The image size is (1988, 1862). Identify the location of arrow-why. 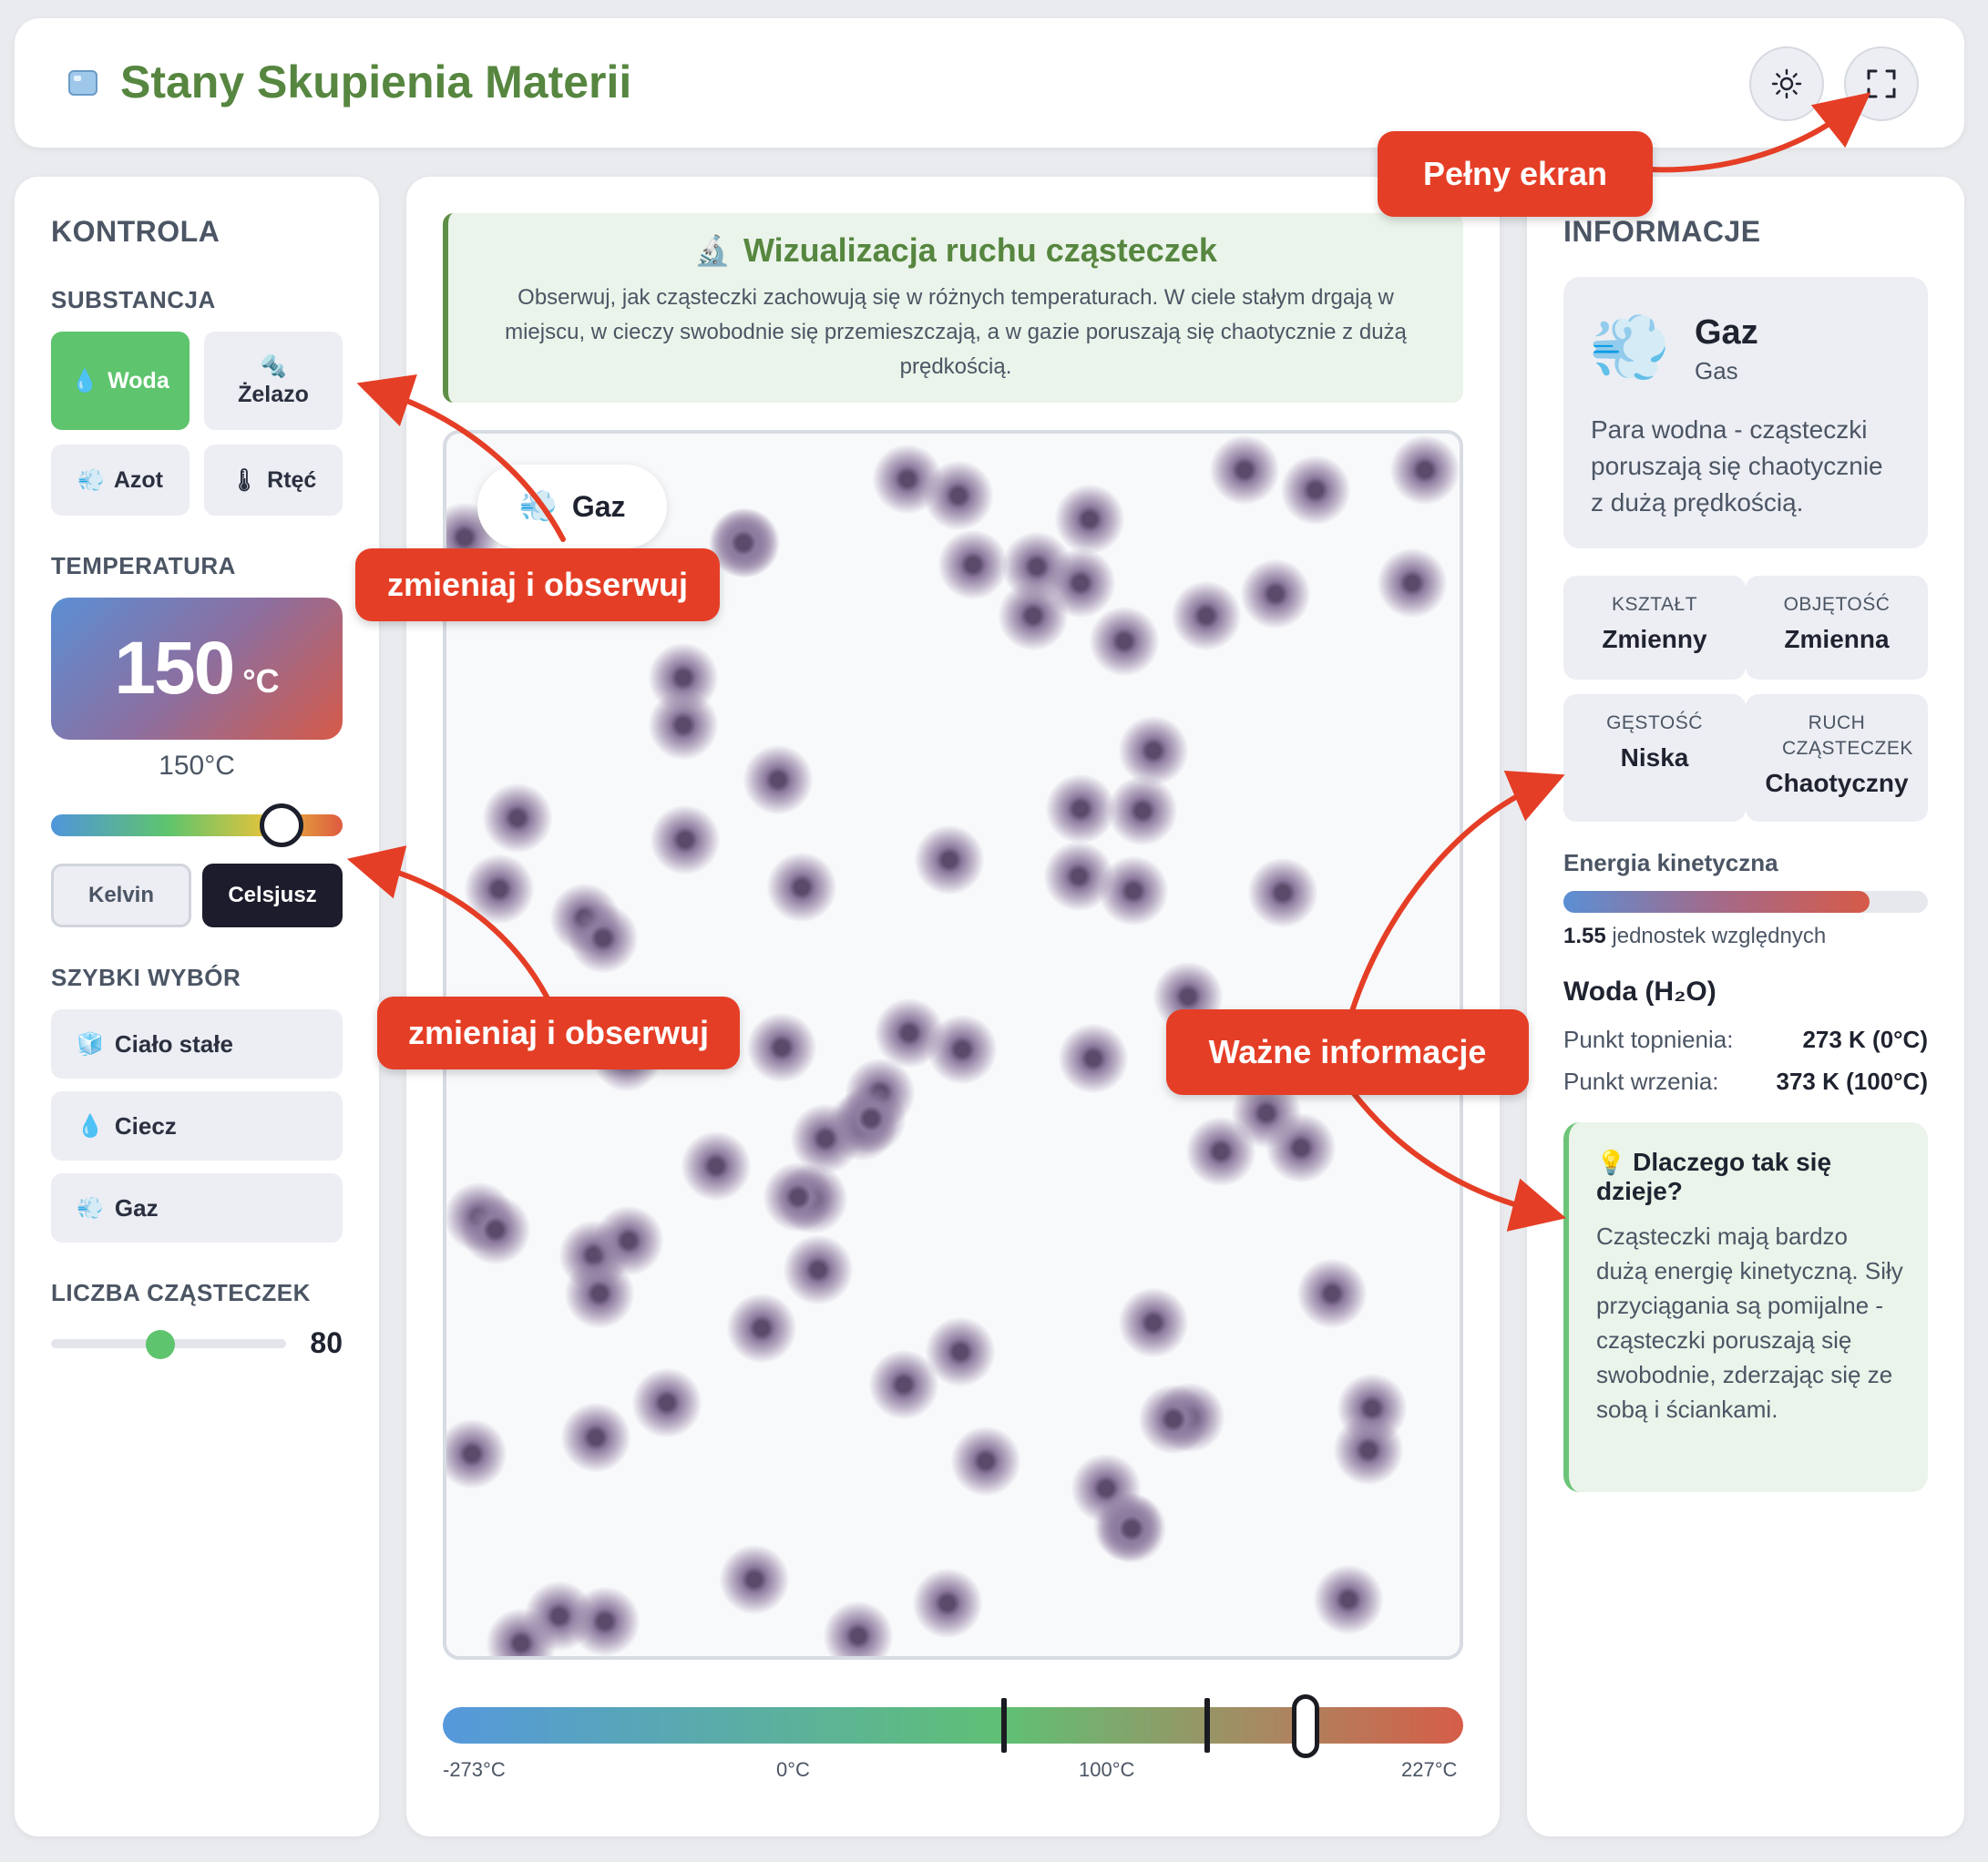
(1458, 1160).